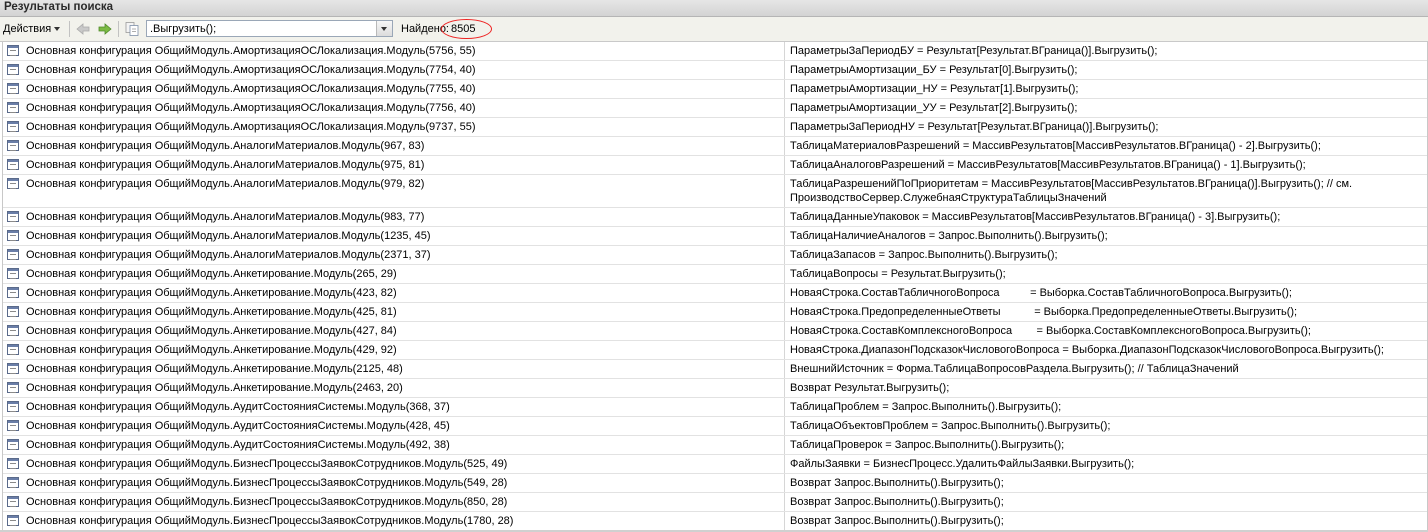 This screenshot has height=532, width=1428. What do you see at coordinates (897, 521) in the screenshot?
I see `code-line-text: Возврат Запрос.Выполнить().Выгрузить();` at bounding box center [897, 521].